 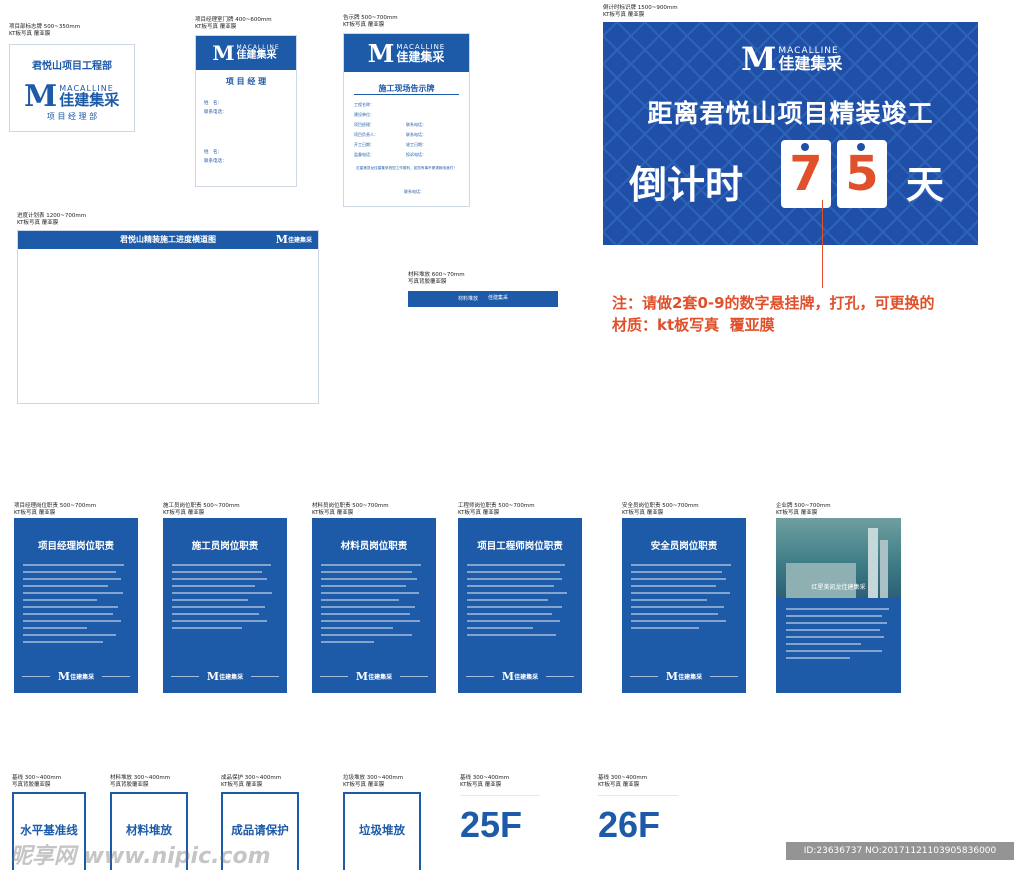 I want to click on office-sign-header: M MACALLINE 佳建集采, so click(x=246, y=53).